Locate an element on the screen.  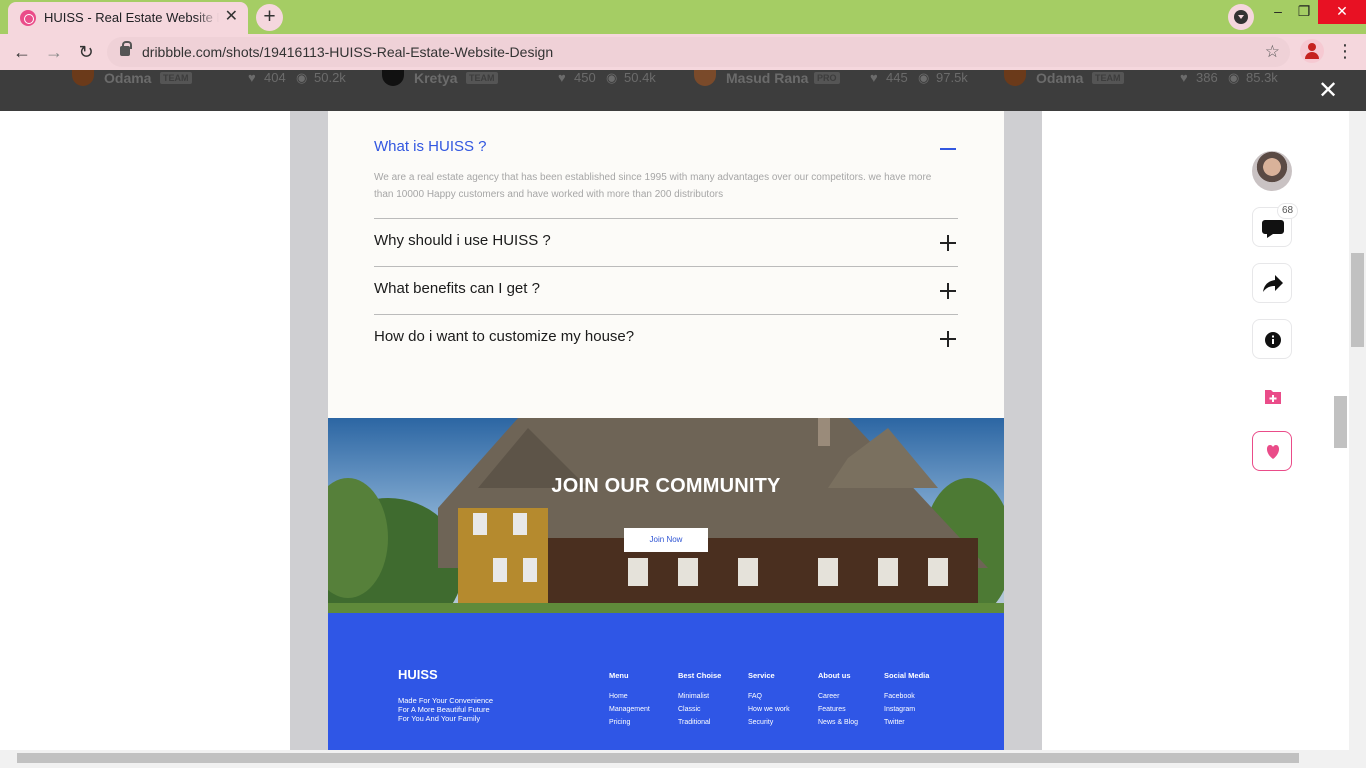
footer-link: Minimalist is located at coordinates (699, 696).